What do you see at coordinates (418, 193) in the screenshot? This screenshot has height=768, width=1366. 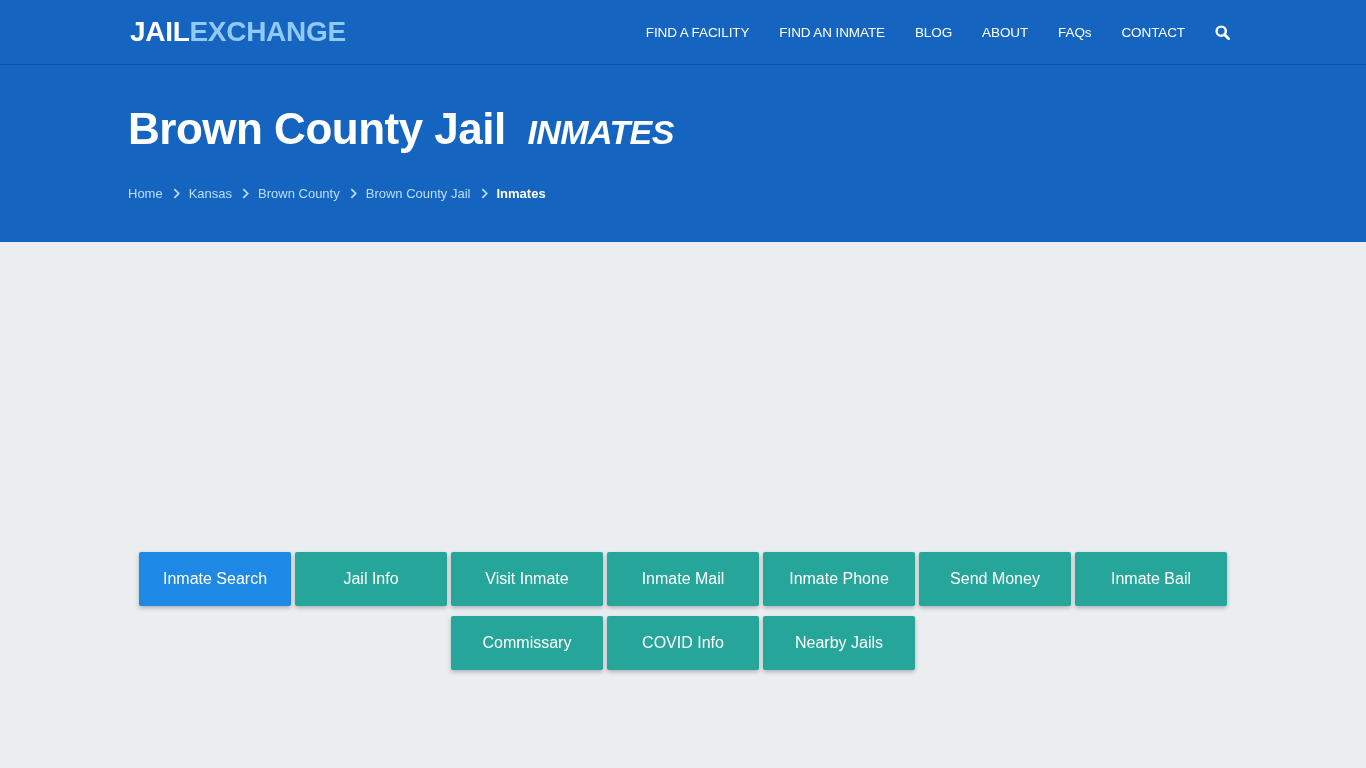 I see `breadcrumb-link: Brown County Jail` at bounding box center [418, 193].